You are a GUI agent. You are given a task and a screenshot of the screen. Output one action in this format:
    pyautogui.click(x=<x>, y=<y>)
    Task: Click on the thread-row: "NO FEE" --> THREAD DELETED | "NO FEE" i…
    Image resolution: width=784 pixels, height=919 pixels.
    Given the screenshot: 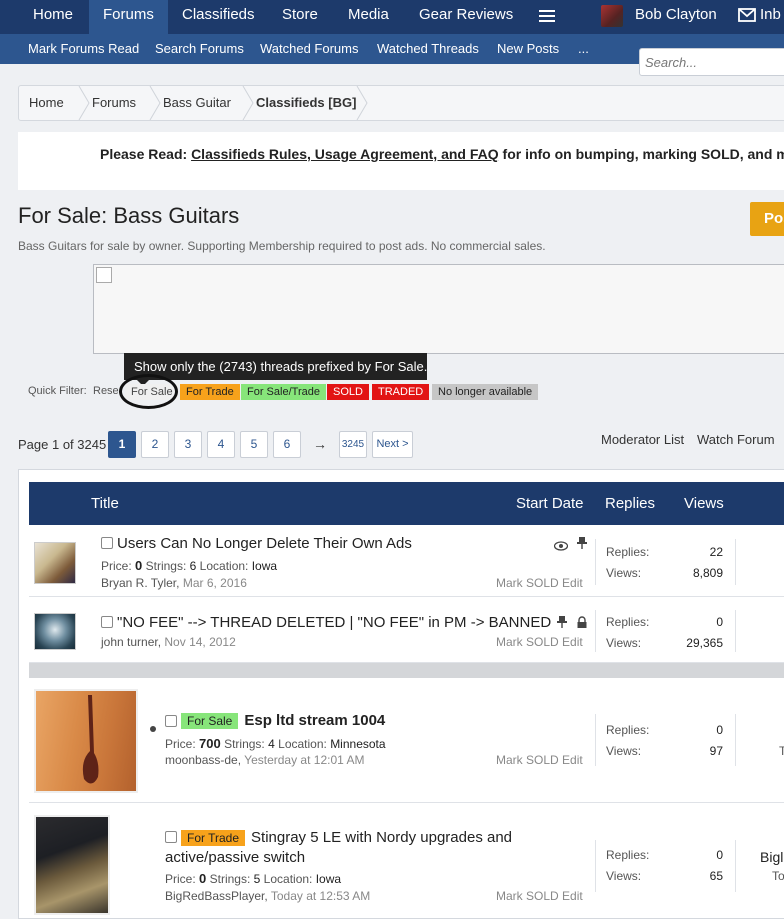 What is the action you would take?
    pyautogui.click(x=406, y=630)
    